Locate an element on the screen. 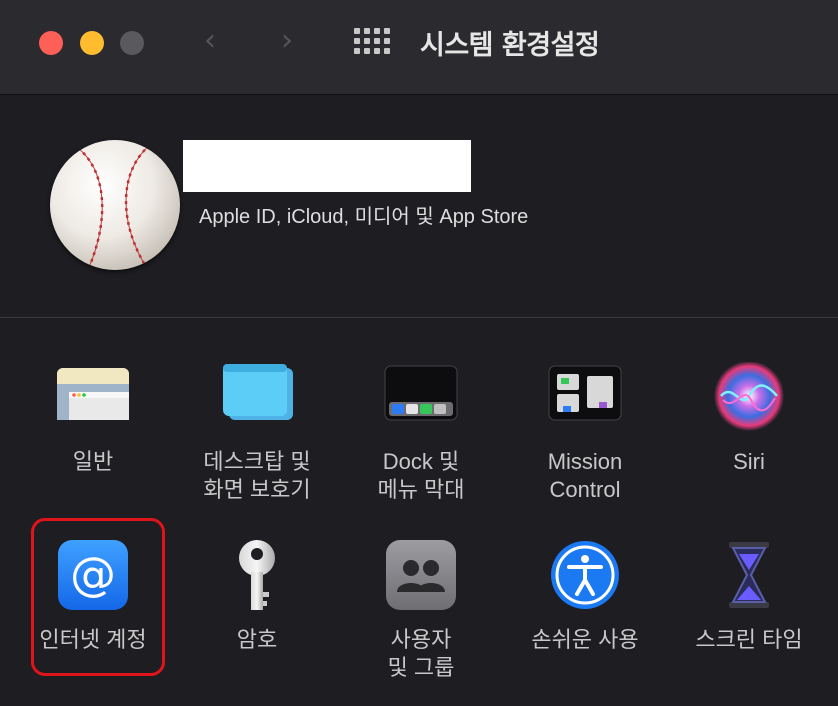 This screenshot has height=706, width=838. pref-dock-label: Dock 및 is located at coordinates (421, 461).